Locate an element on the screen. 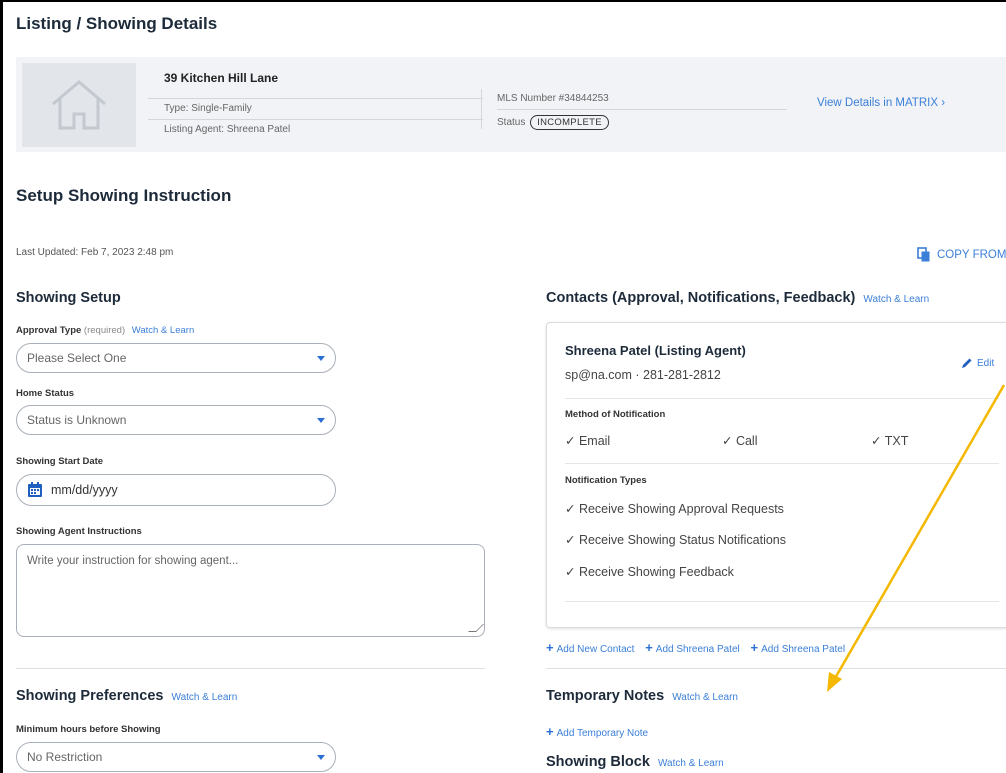  frame-border-top is located at coordinates (503, 1).